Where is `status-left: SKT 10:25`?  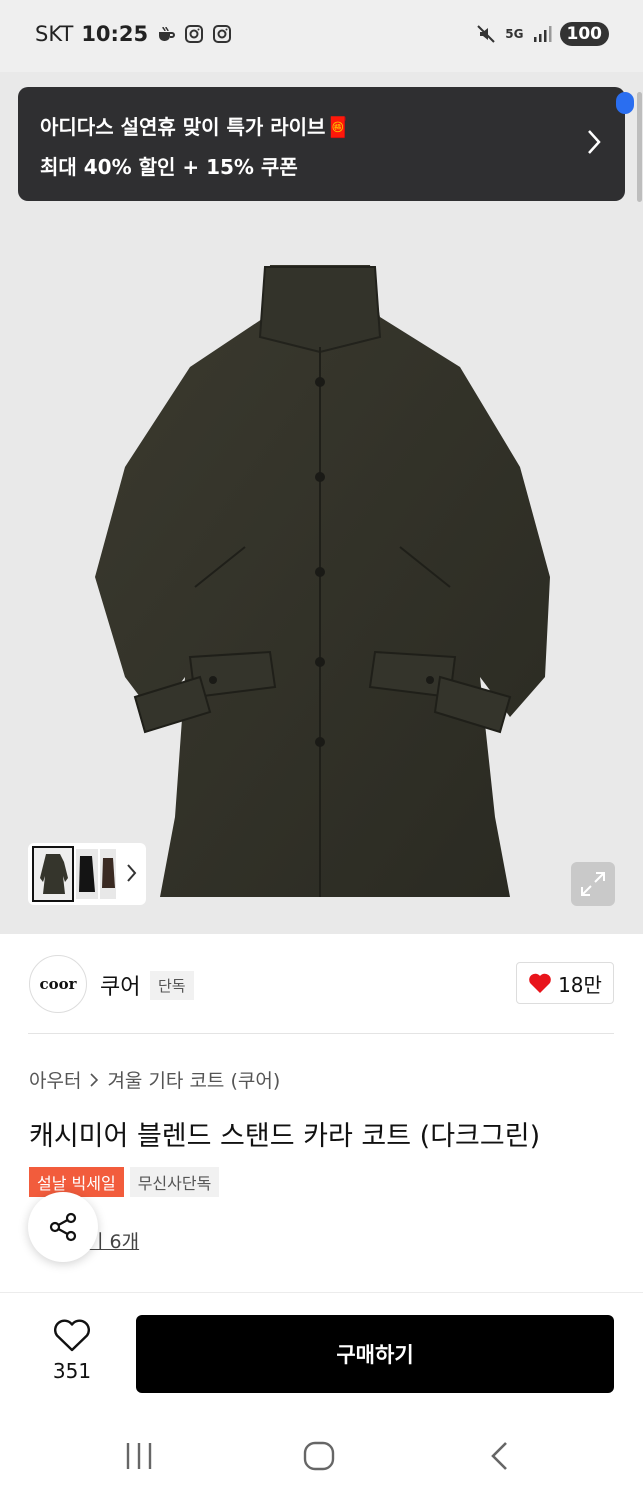 status-left: SKT 10:25 is located at coordinates (133, 34).